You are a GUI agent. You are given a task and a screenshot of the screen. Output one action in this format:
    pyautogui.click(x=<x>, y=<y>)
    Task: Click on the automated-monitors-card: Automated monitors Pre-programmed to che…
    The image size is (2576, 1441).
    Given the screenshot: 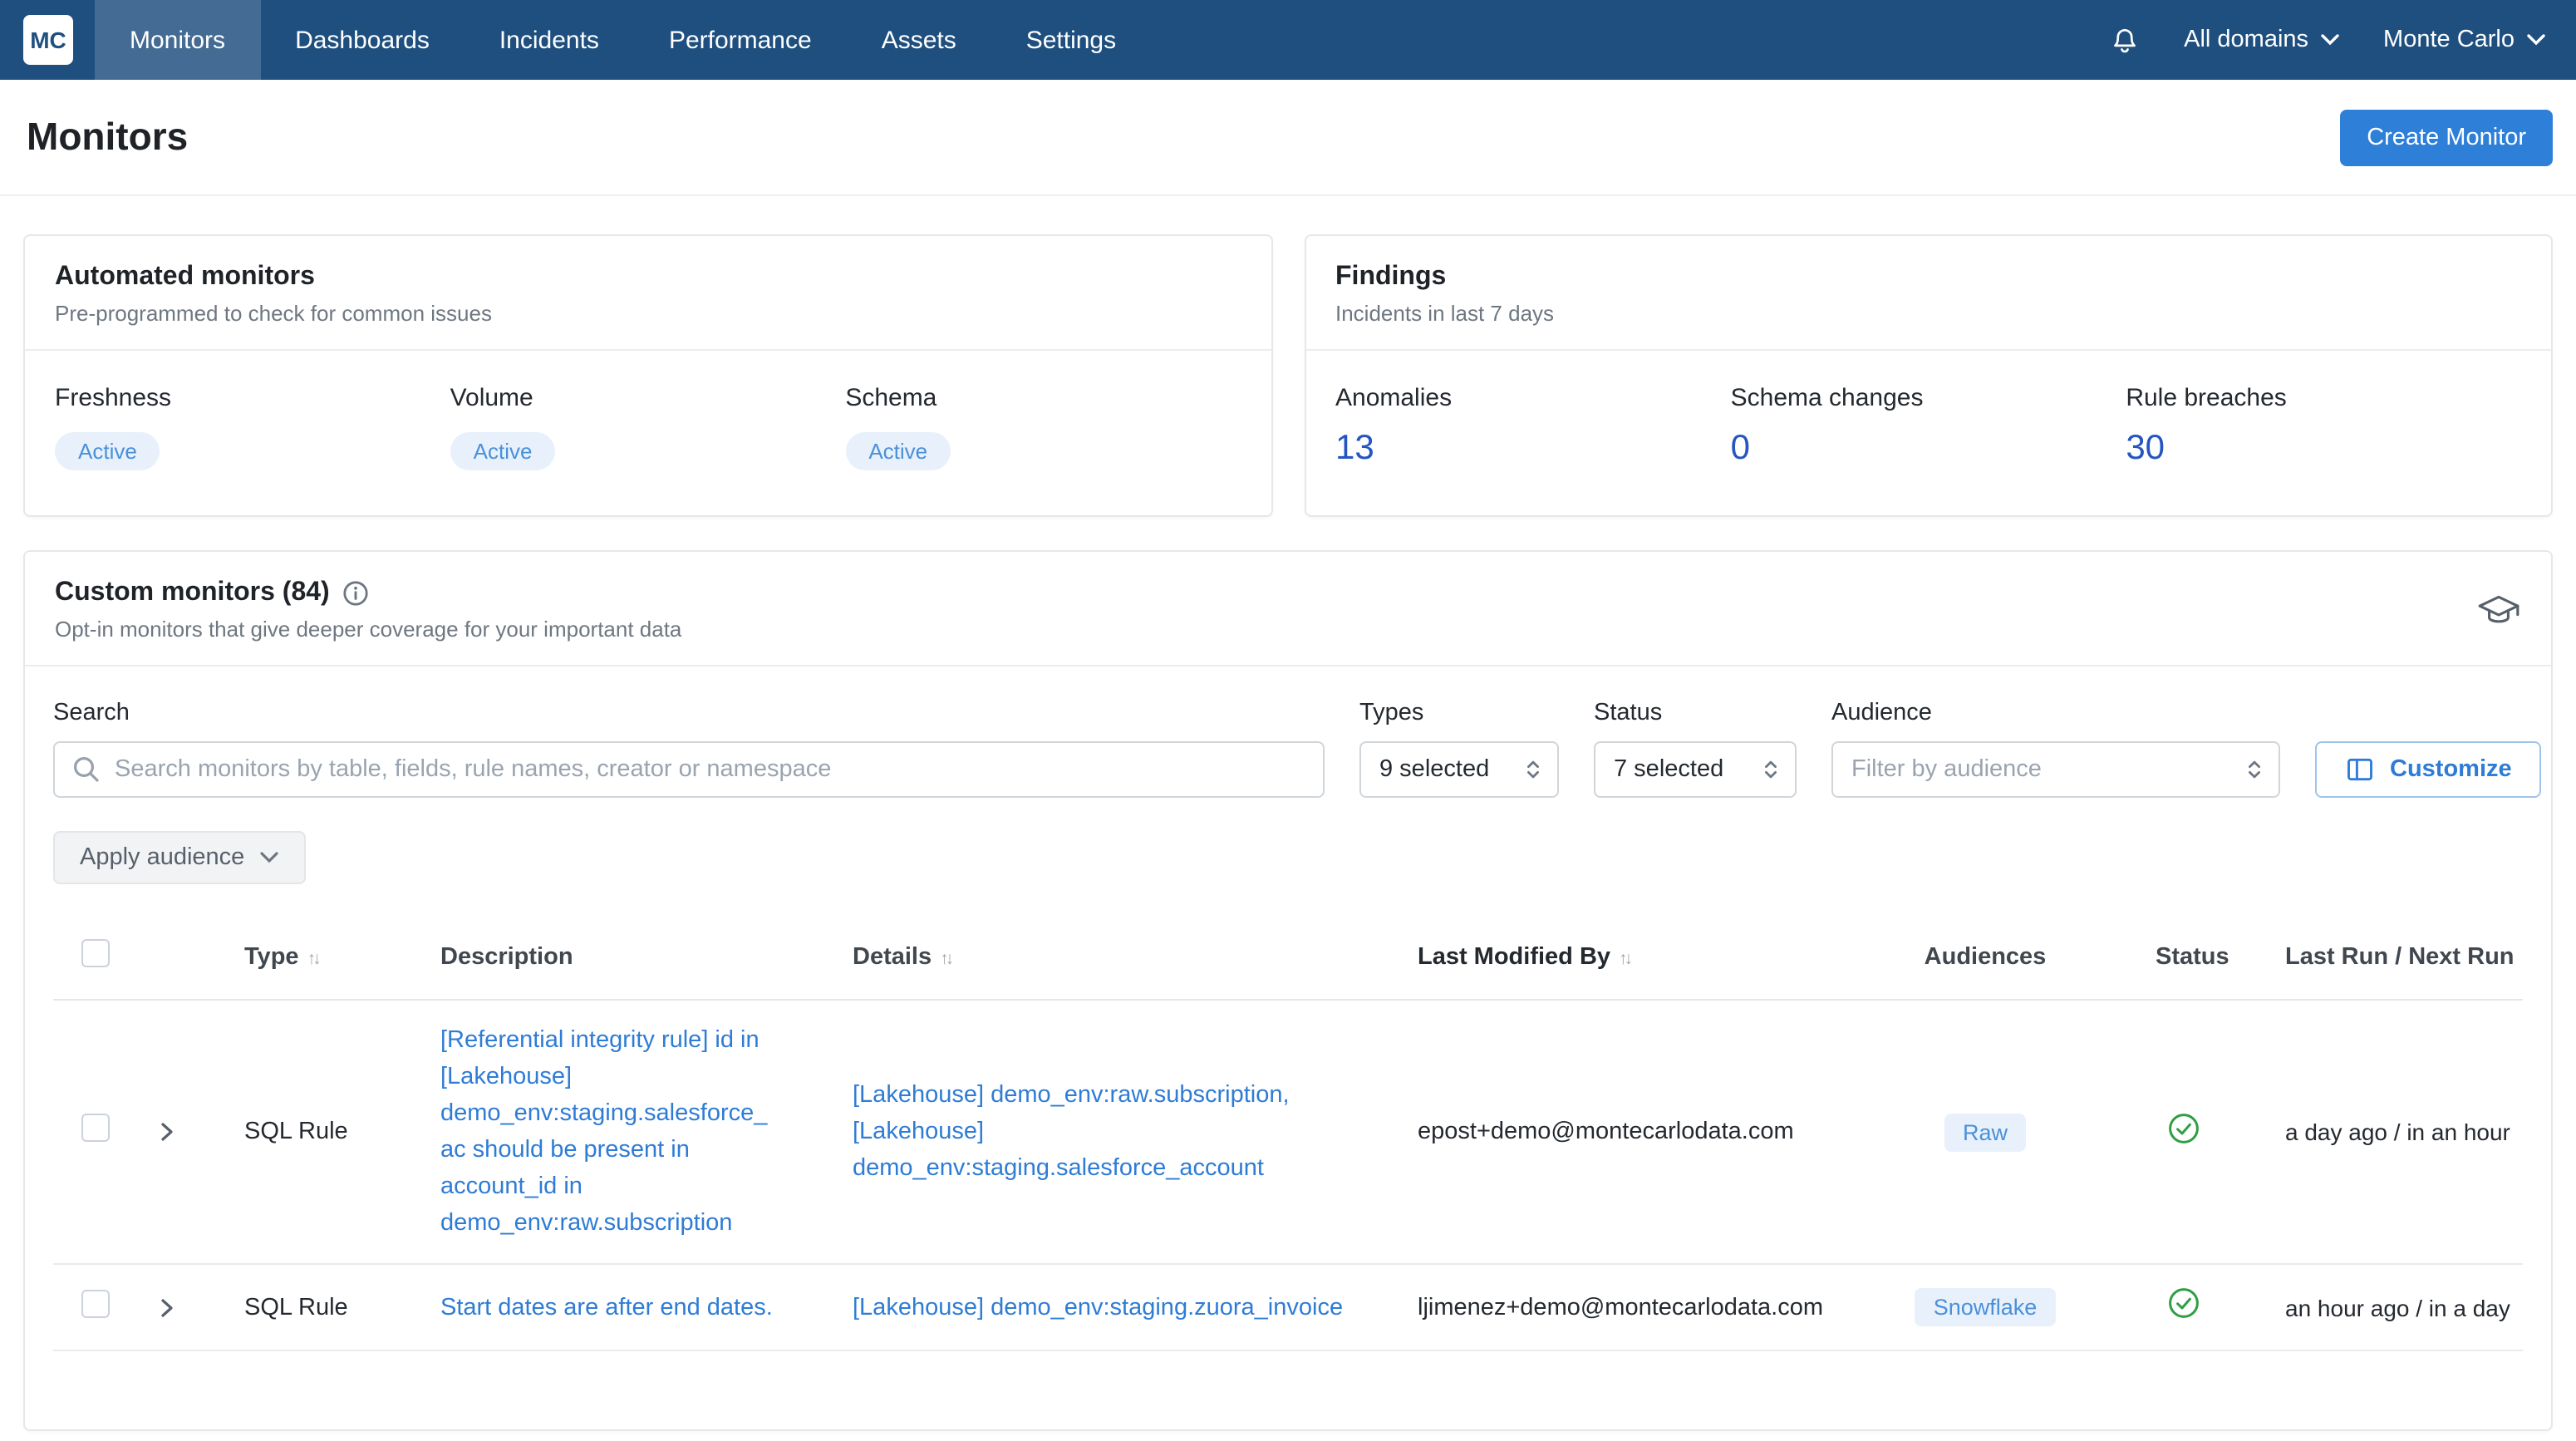 What is the action you would take?
    pyautogui.click(x=647, y=375)
    